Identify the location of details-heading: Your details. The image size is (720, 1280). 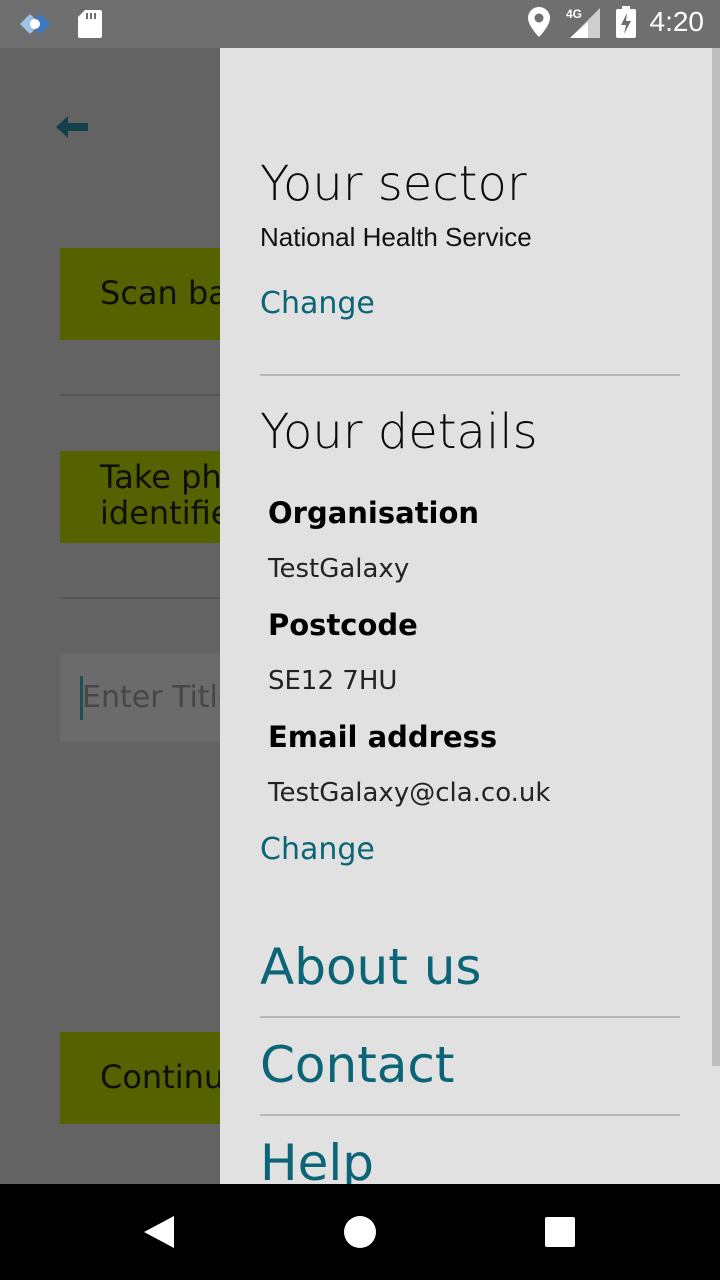
(399, 432).